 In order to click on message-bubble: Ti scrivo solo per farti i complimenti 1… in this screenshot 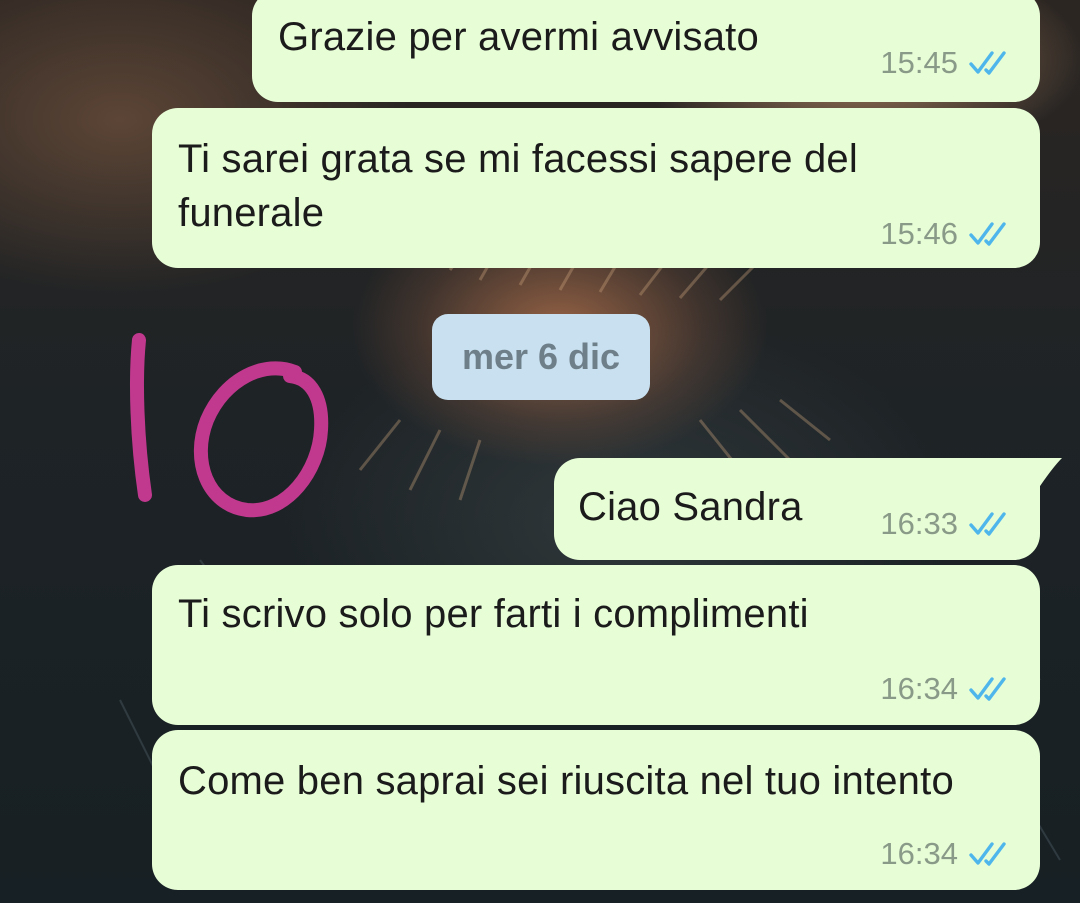, I will do `click(596, 645)`.